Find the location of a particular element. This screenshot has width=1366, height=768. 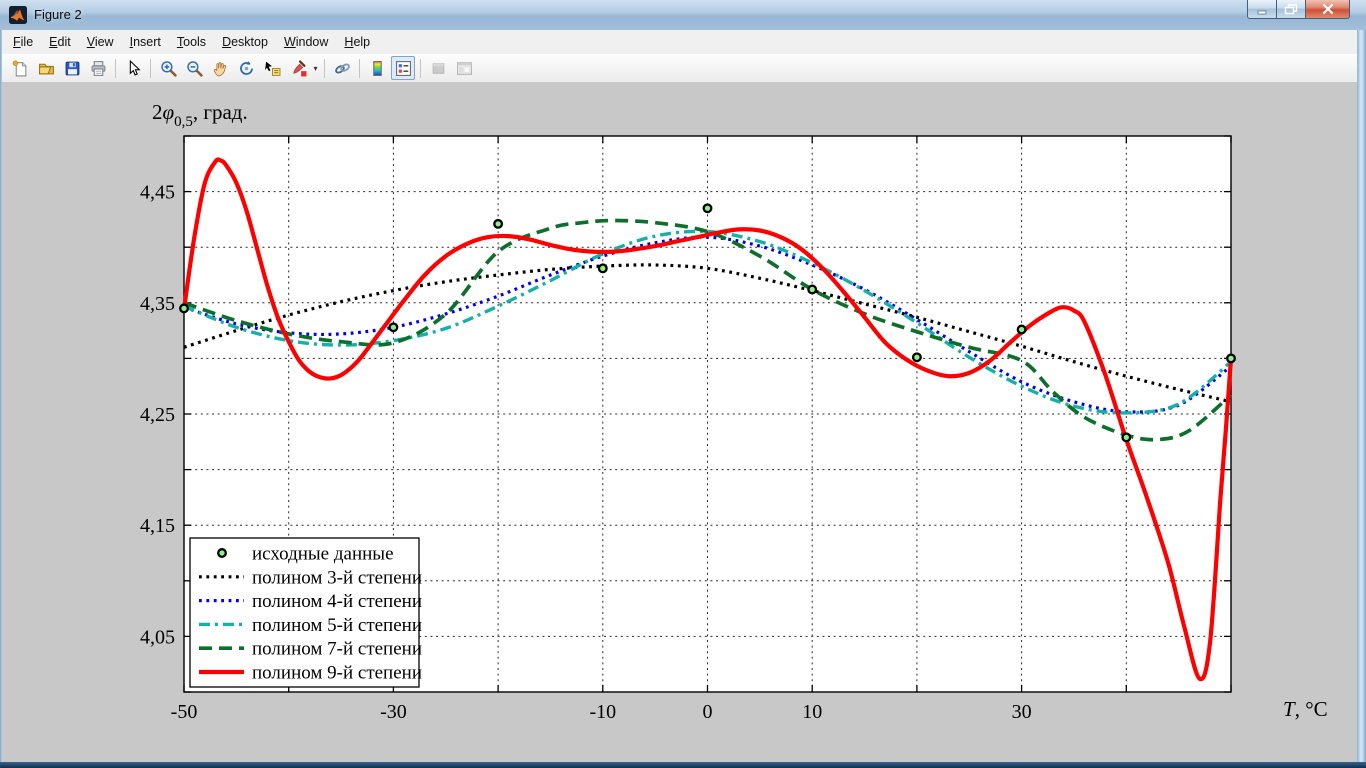

window-border-right is located at coordinates (1361, 399).